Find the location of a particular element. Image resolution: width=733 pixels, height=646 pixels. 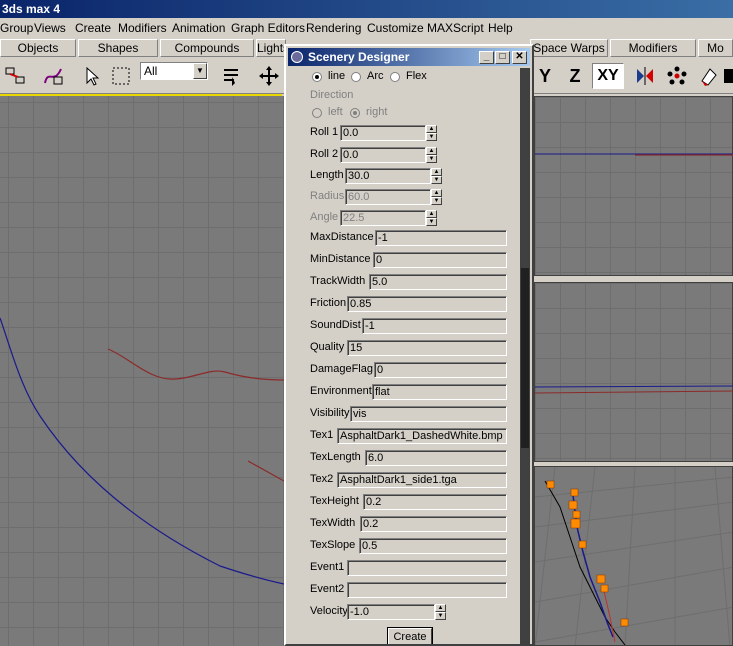

roll2-spinner: ▲ ▼ is located at coordinates (431, 155).